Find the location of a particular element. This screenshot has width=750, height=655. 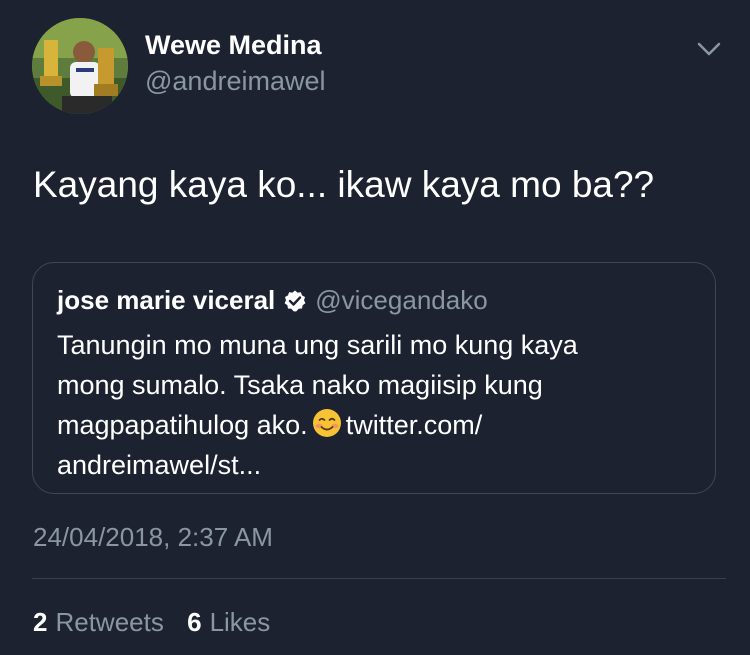

likes-count: 6 is located at coordinates (194, 622).